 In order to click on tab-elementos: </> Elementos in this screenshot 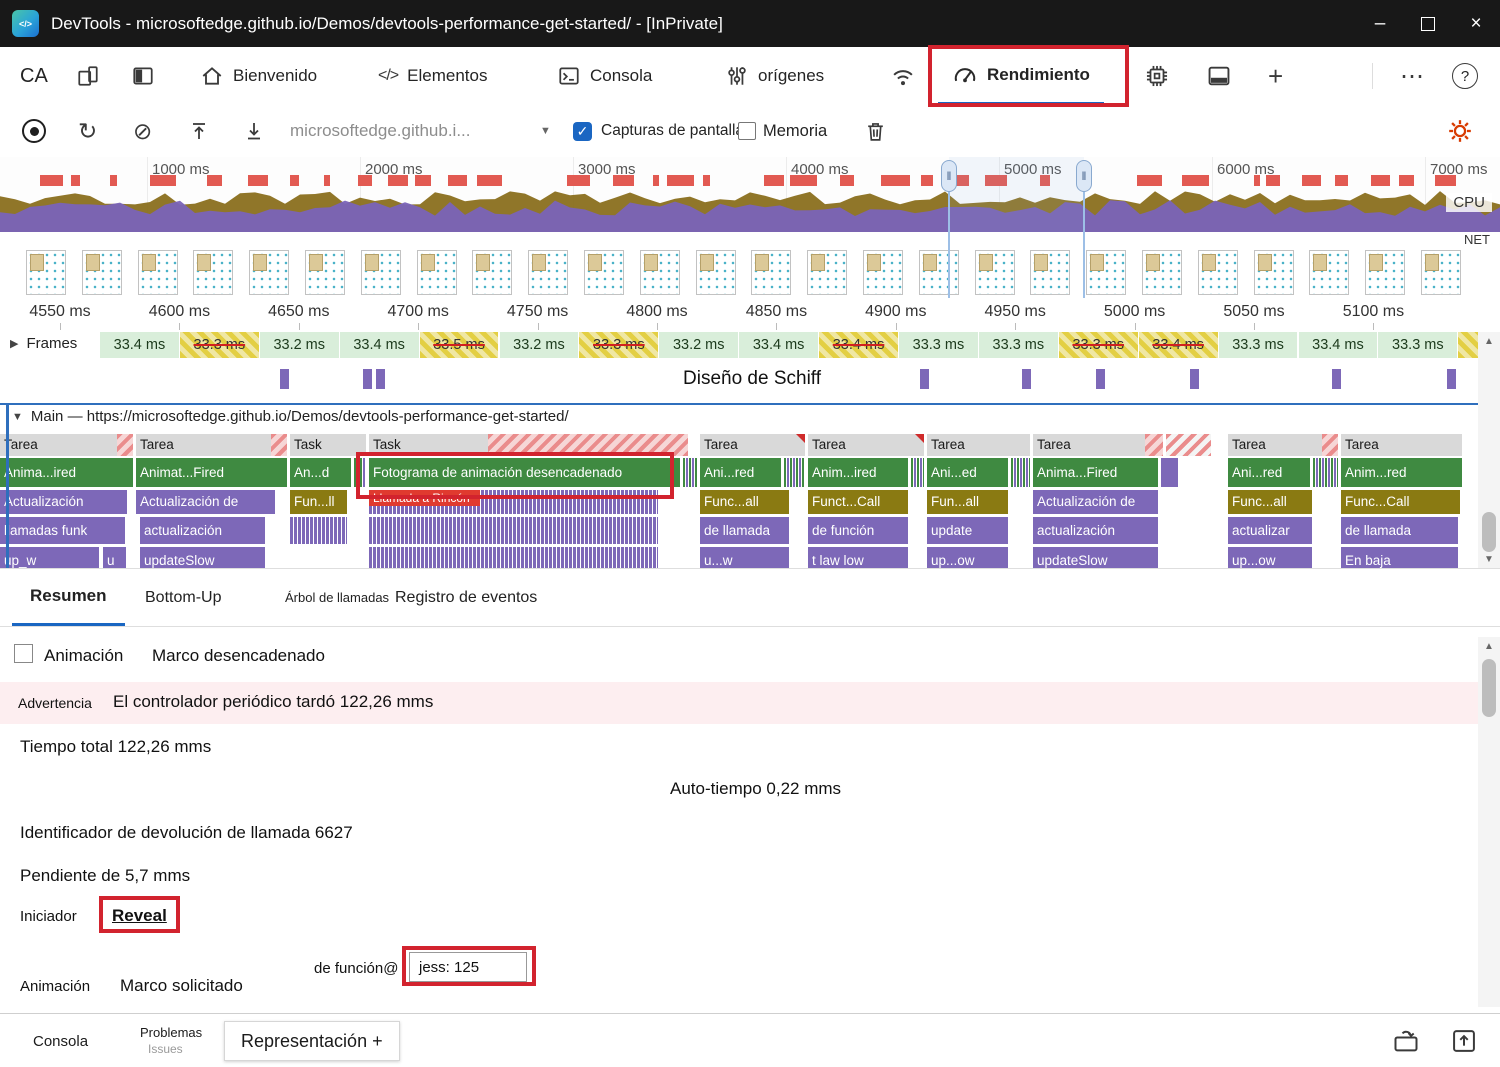, I will do `click(432, 76)`.